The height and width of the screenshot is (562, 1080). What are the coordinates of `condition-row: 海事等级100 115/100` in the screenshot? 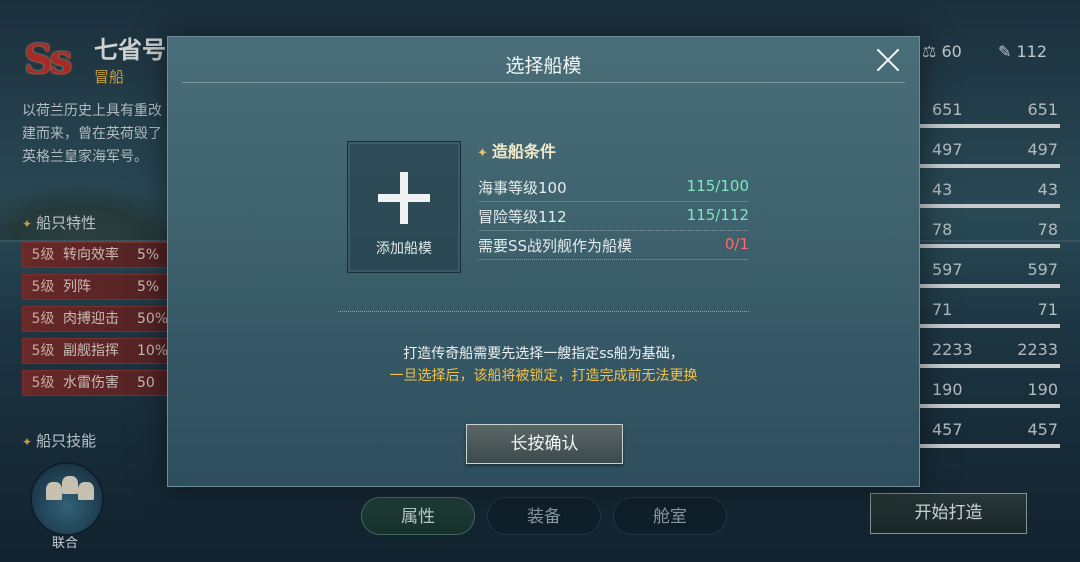 It's located at (613, 187).